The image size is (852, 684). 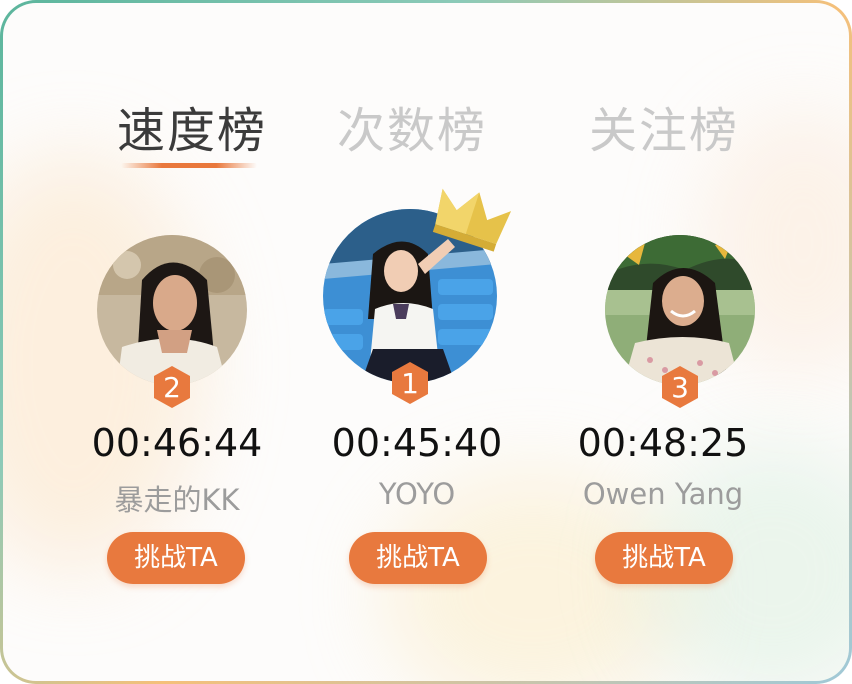 I want to click on finish-time: 00:46:44, so click(x=177, y=443).